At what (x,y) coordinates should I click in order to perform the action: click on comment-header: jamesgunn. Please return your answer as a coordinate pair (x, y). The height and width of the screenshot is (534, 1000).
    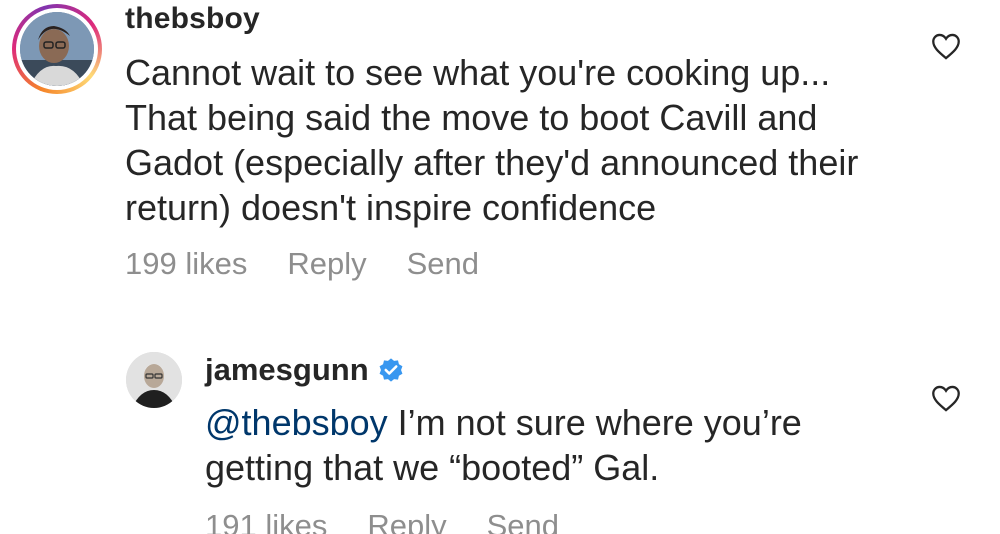
    Looking at the image, I should click on (305, 370).